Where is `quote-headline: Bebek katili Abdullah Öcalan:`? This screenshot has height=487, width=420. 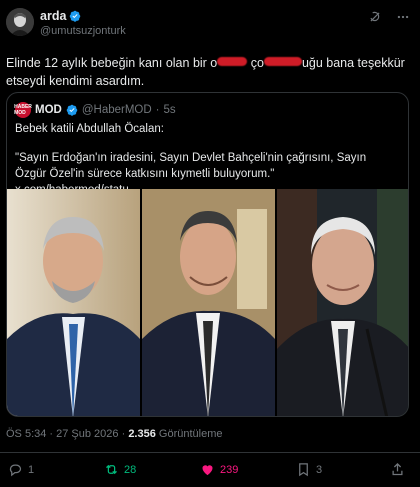
quote-headline: Bebek katili Abdullah Öcalan: is located at coordinates (89, 129).